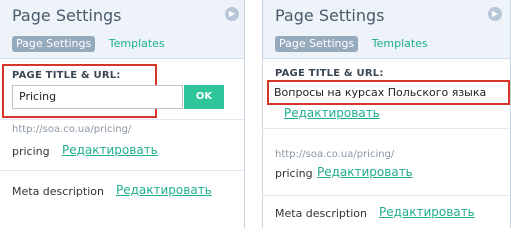  What do you see at coordinates (204, 97) in the screenshot?
I see `ok-button: OK` at bounding box center [204, 97].